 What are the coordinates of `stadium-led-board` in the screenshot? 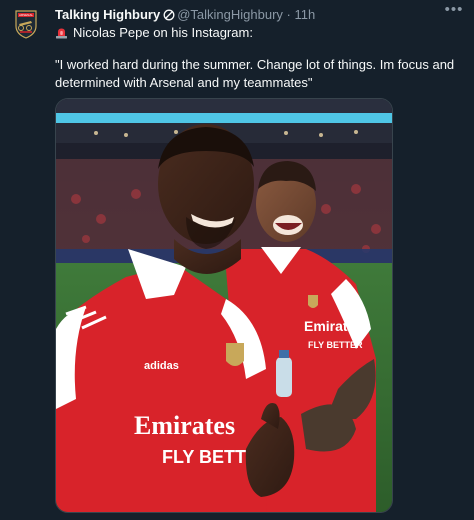 It's located at (224, 118).